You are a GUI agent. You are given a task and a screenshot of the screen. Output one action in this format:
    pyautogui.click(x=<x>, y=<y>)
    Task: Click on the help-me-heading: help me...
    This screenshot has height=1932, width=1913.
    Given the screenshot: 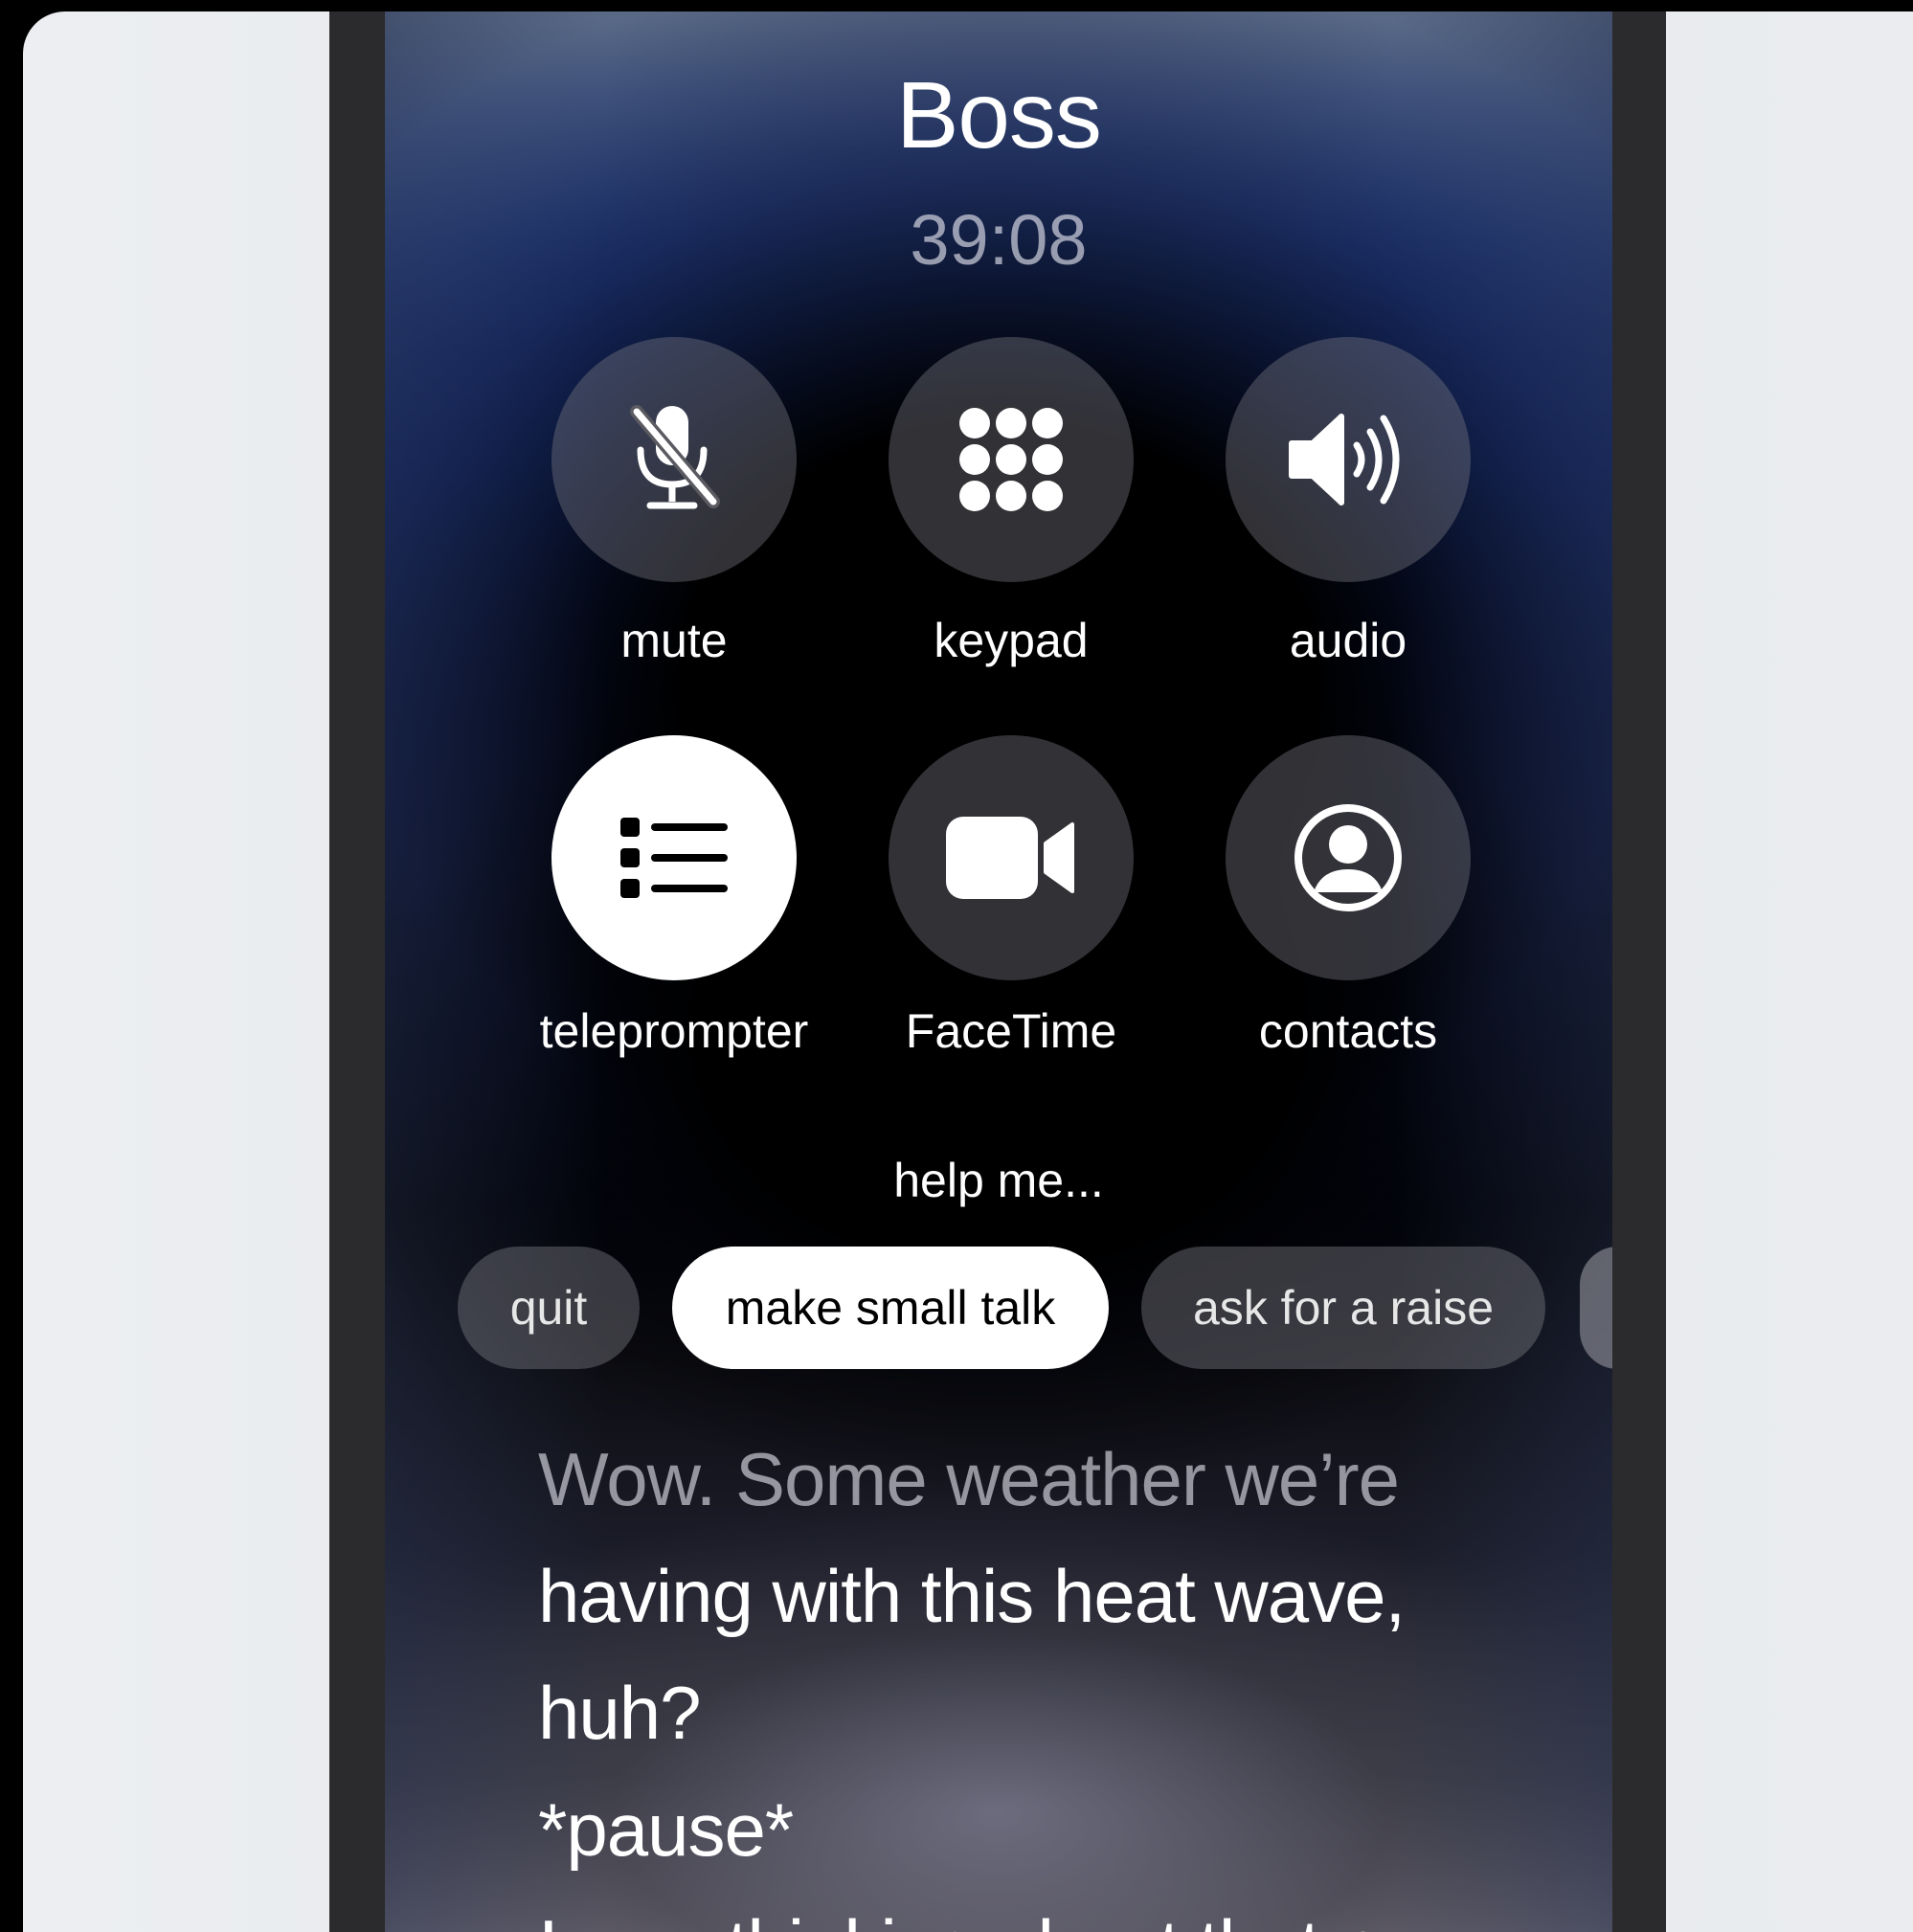 What is the action you would take?
    pyautogui.click(x=998, y=1180)
    